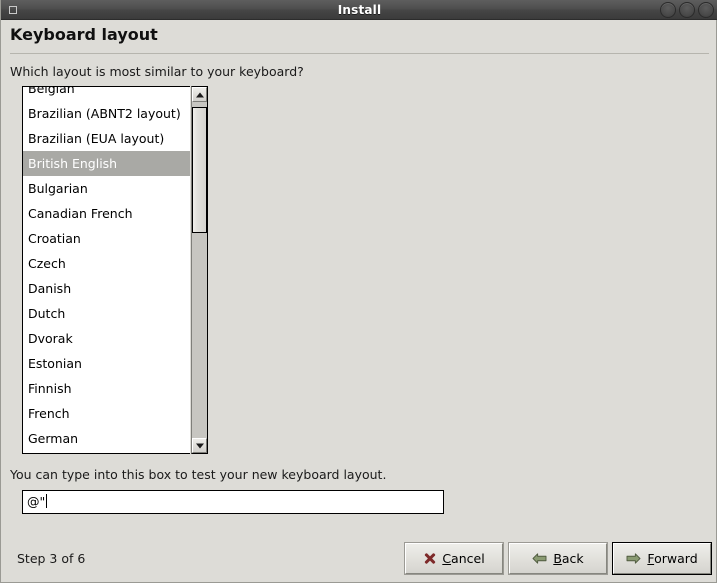 Image resolution: width=717 pixels, height=583 pixels. What do you see at coordinates (106, 363) in the screenshot?
I see `list-item: Estonian` at bounding box center [106, 363].